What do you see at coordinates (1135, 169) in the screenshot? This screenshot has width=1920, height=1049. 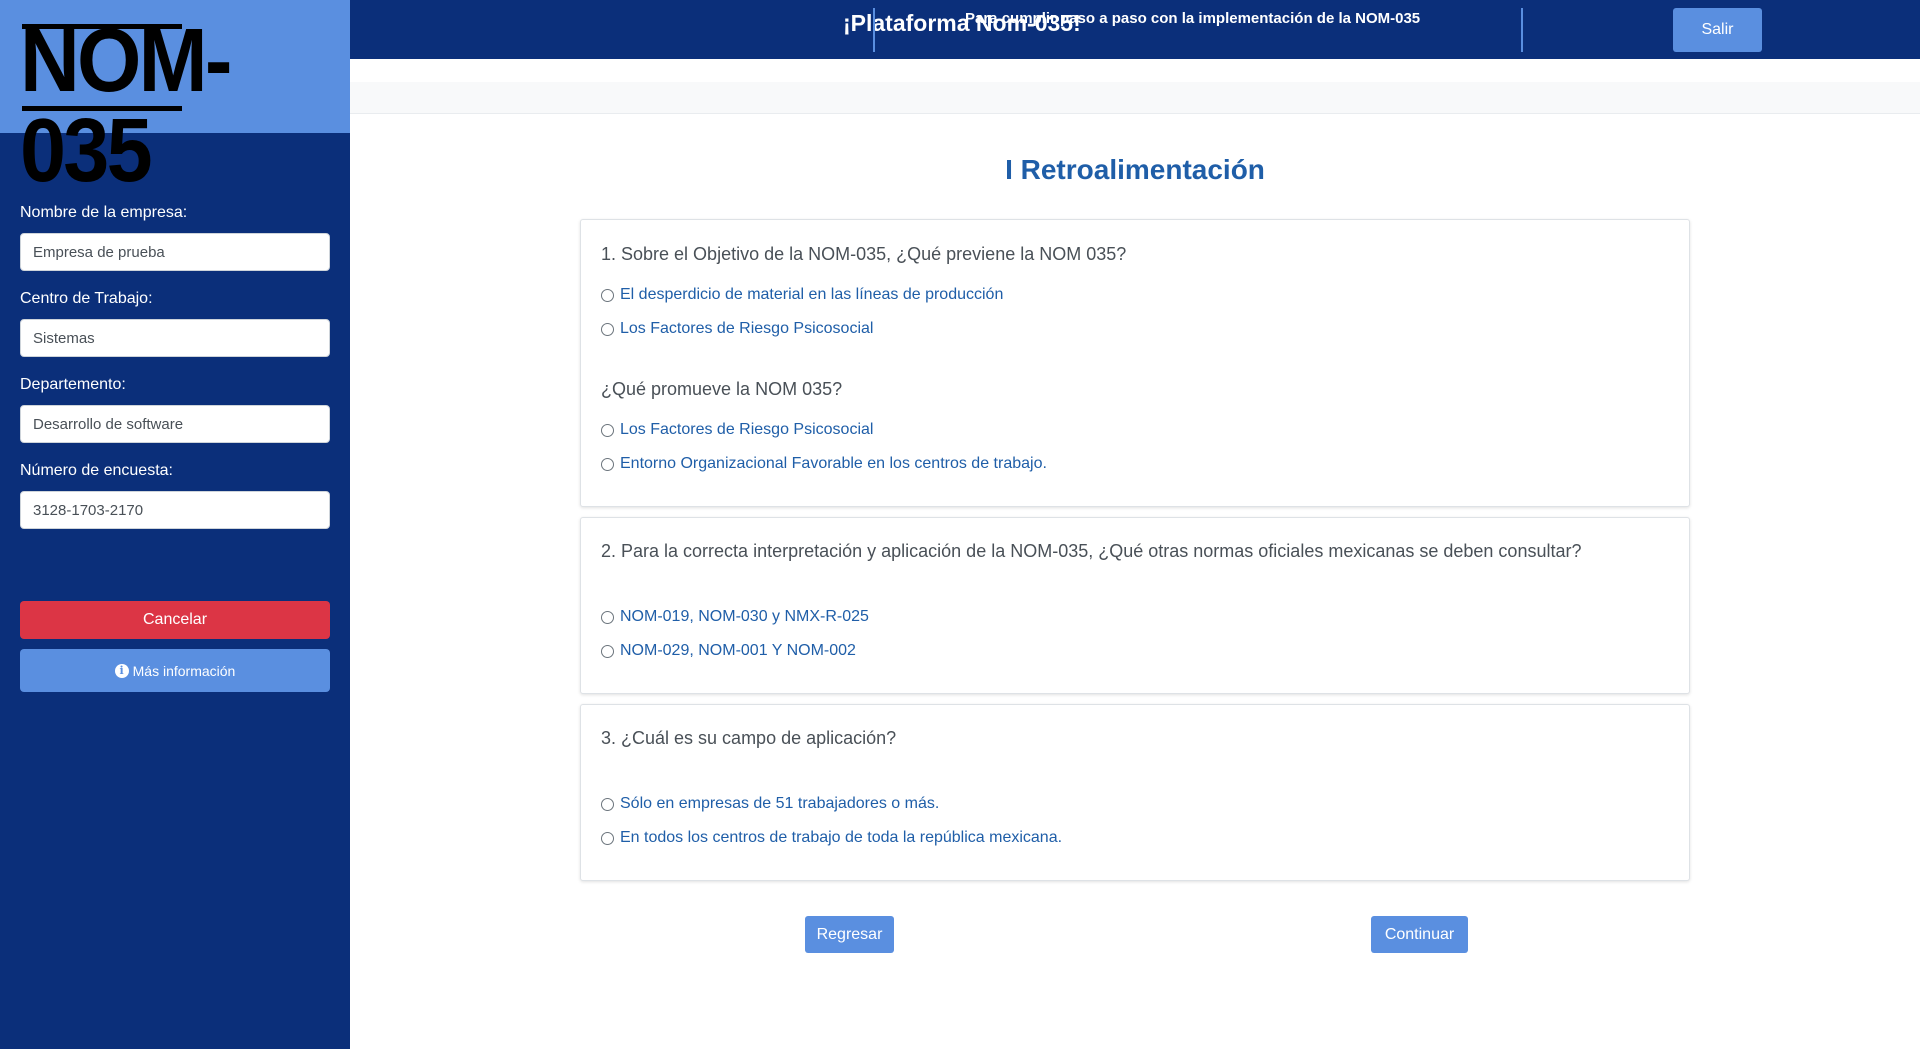 I see `page-title: I Retroalimentación` at bounding box center [1135, 169].